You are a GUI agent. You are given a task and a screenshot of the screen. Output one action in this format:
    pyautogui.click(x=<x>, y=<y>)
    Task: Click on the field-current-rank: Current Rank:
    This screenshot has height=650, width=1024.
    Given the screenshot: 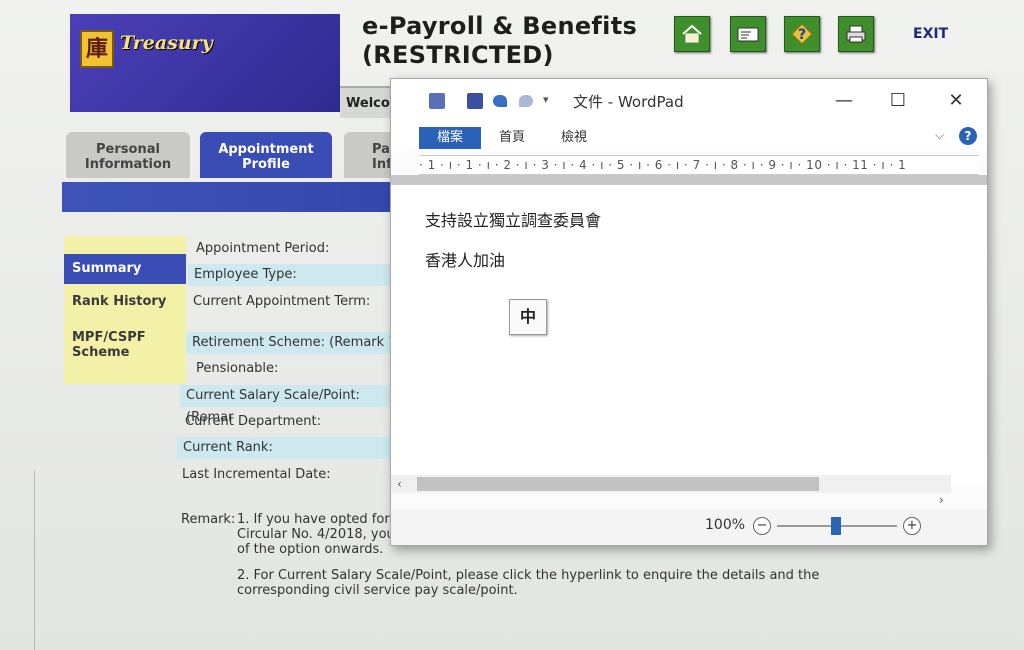 What is the action you would take?
    pyautogui.click(x=292, y=448)
    